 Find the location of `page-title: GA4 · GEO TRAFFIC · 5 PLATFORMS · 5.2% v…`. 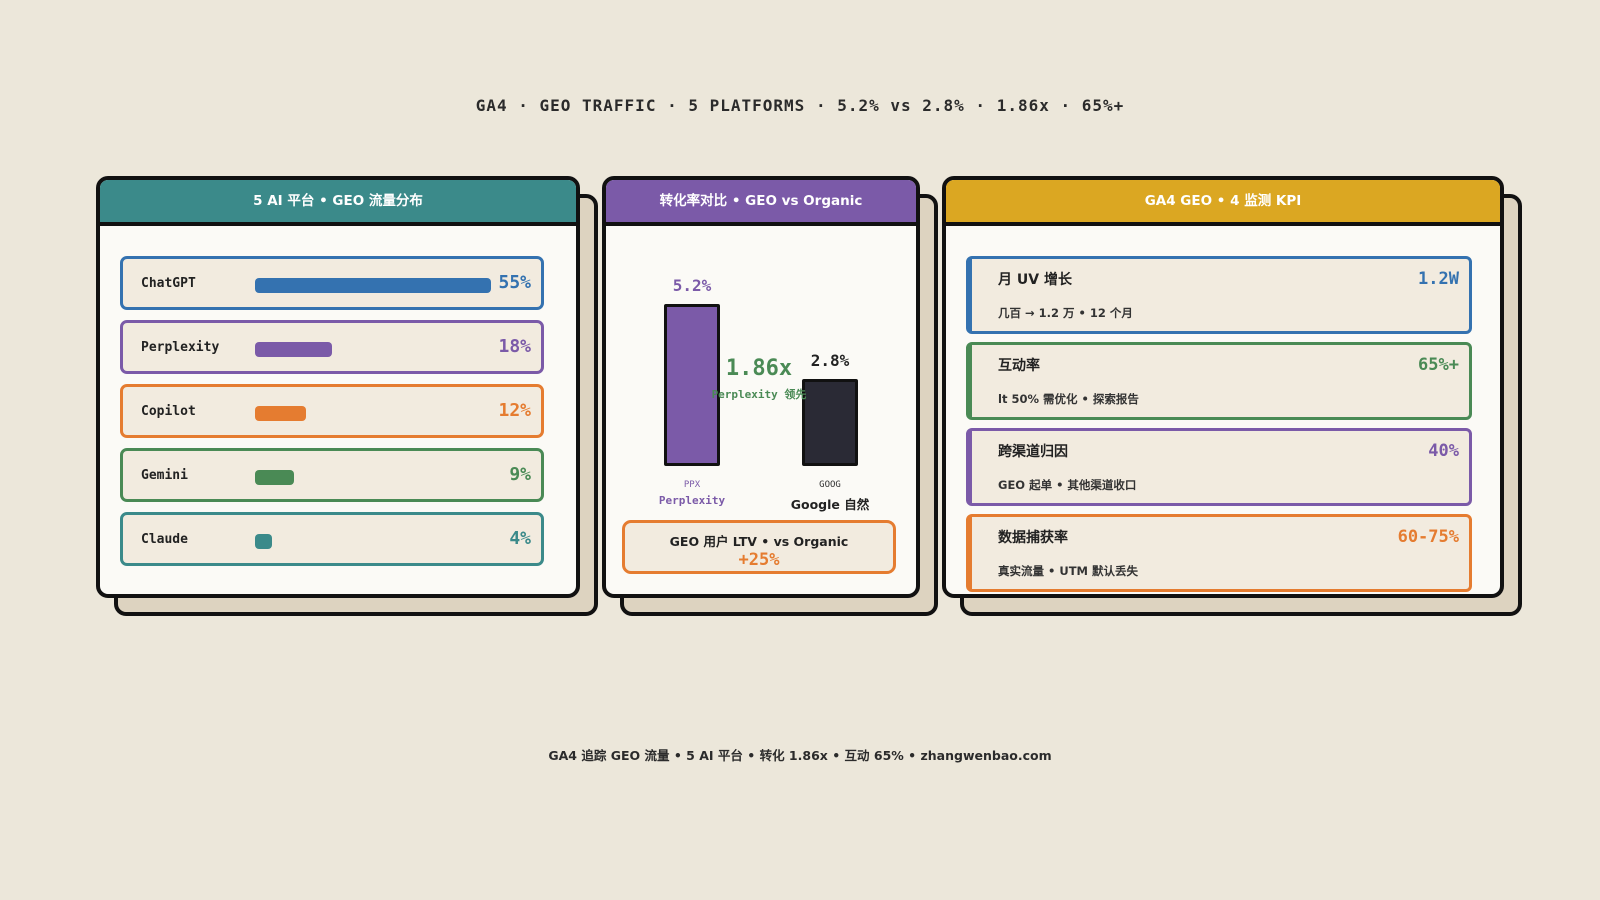

page-title: GA4 · GEO TRAFFIC · 5 PLATFORMS · 5.2% v… is located at coordinates (800, 105).